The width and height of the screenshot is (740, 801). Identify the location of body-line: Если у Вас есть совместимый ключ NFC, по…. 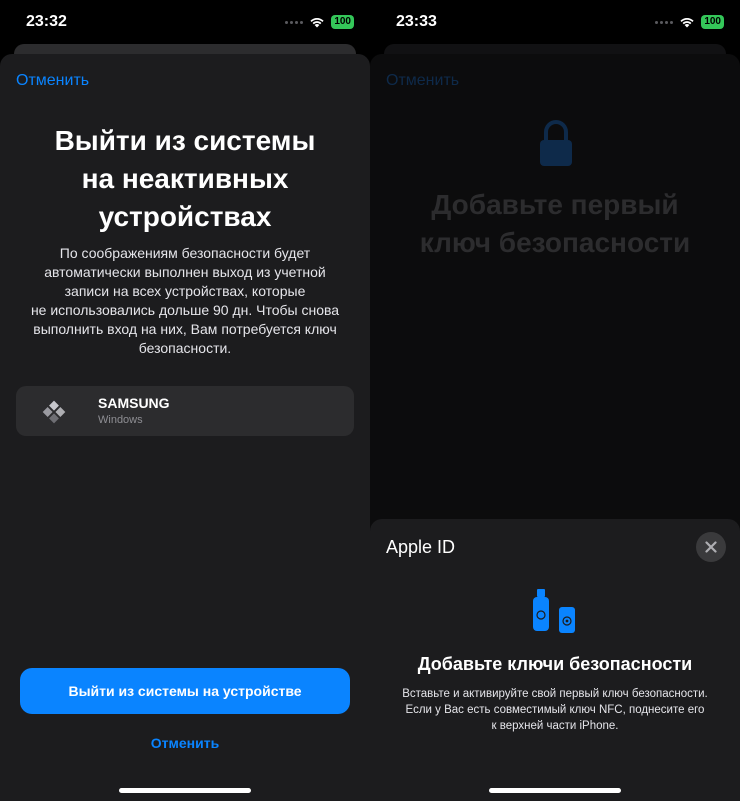
(555, 710).